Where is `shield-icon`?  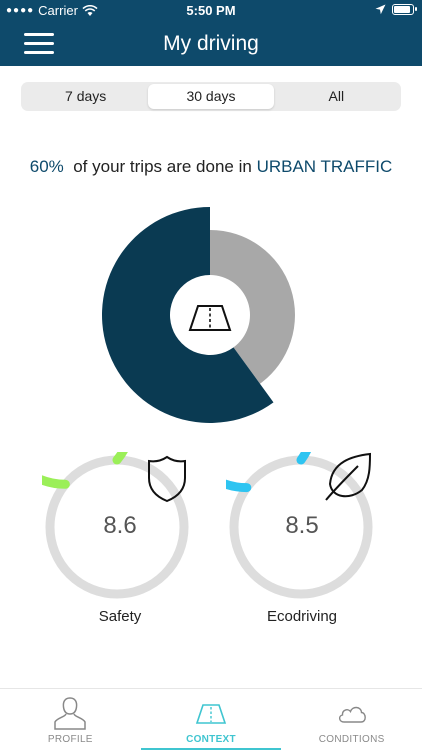
shield-icon is located at coordinates (167, 479).